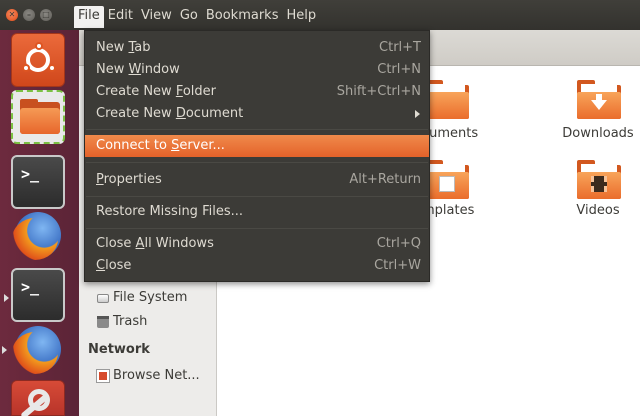  I want to click on menu-item-label: Close, so click(113, 265).